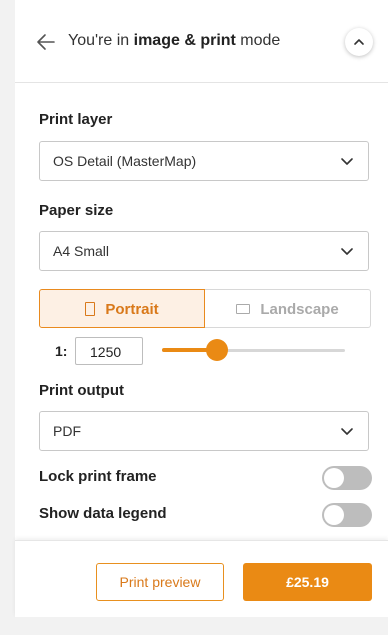 This screenshot has width=388, height=635. I want to click on portrait-label: Portrait, so click(132, 309).